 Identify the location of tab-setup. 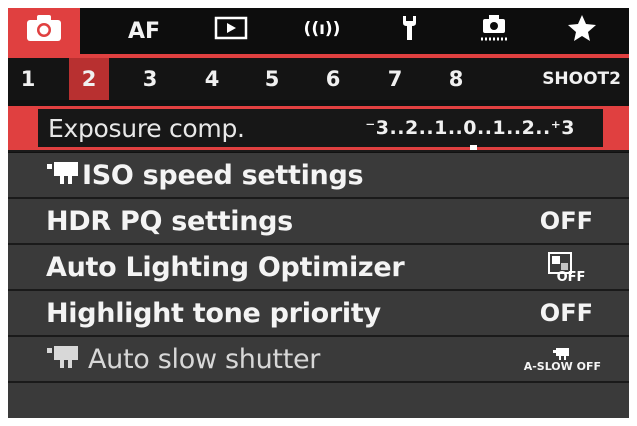
(409, 31).